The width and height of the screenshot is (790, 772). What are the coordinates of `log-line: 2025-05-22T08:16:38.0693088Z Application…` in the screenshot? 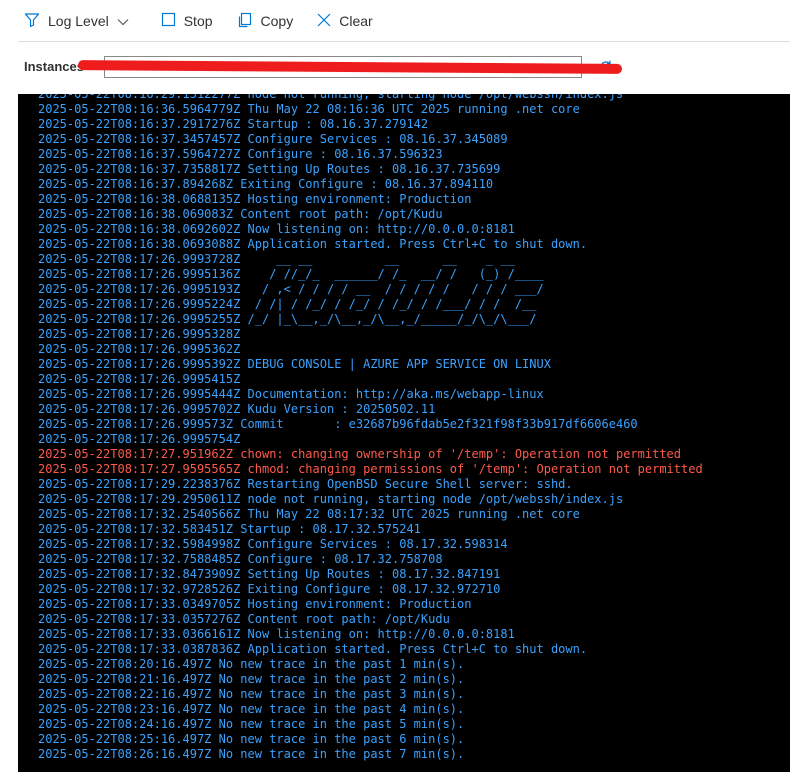 It's located at (313, 244).